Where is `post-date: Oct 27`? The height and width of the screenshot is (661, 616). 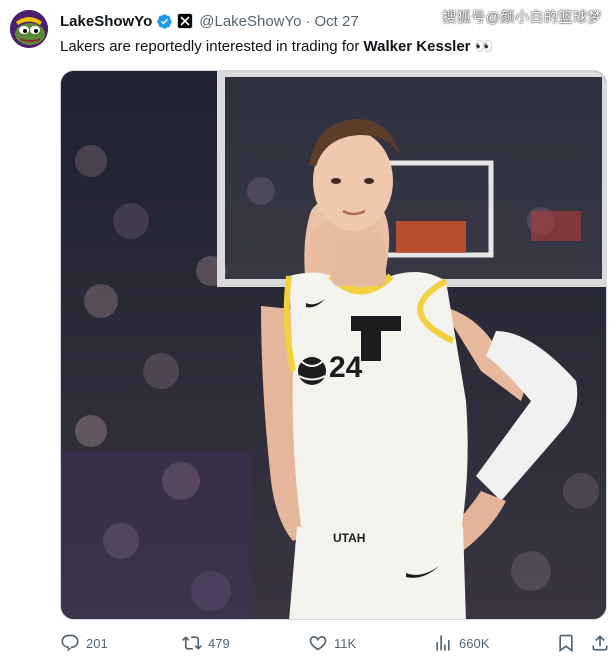 post-date: Oct 27 is located at coordinates (337, 21).